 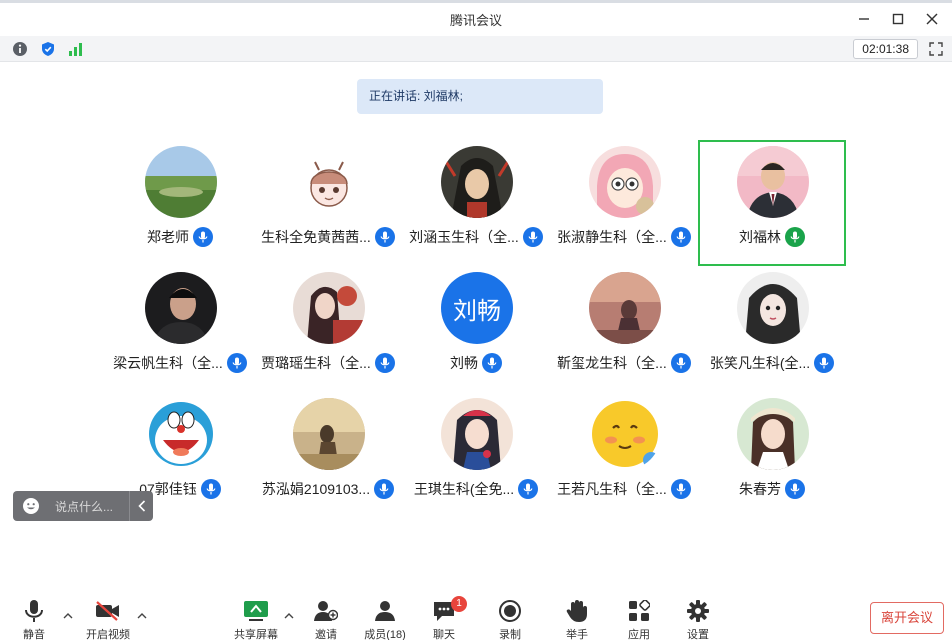 I want to click on members-button: 成员(18), so click(x=385, y=619).